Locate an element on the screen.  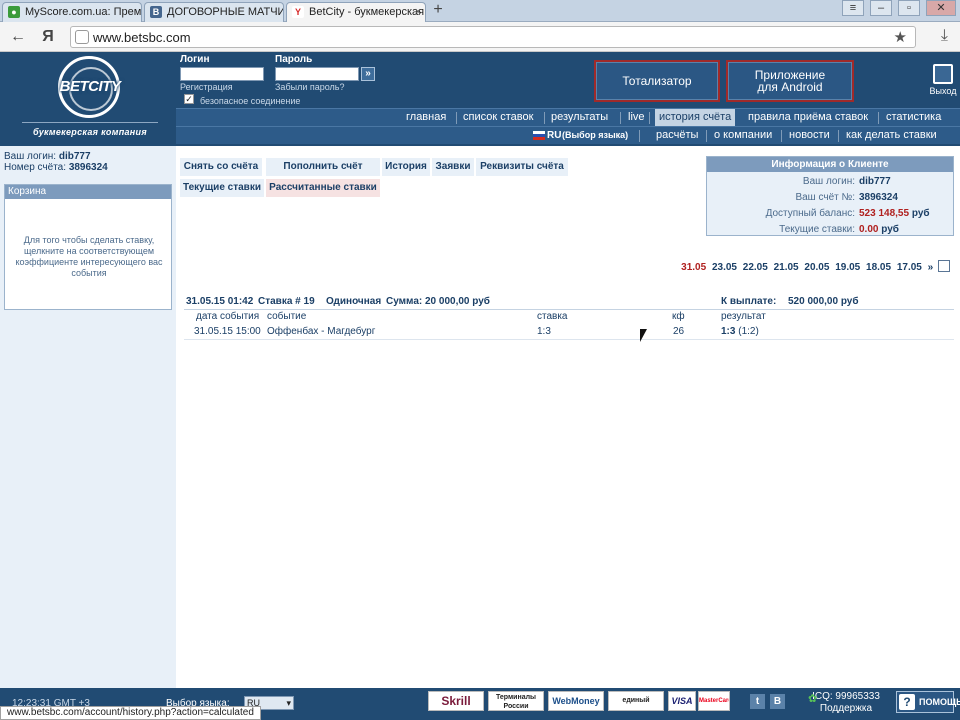
balance-currency: руб is located at coordinates (920, 213).